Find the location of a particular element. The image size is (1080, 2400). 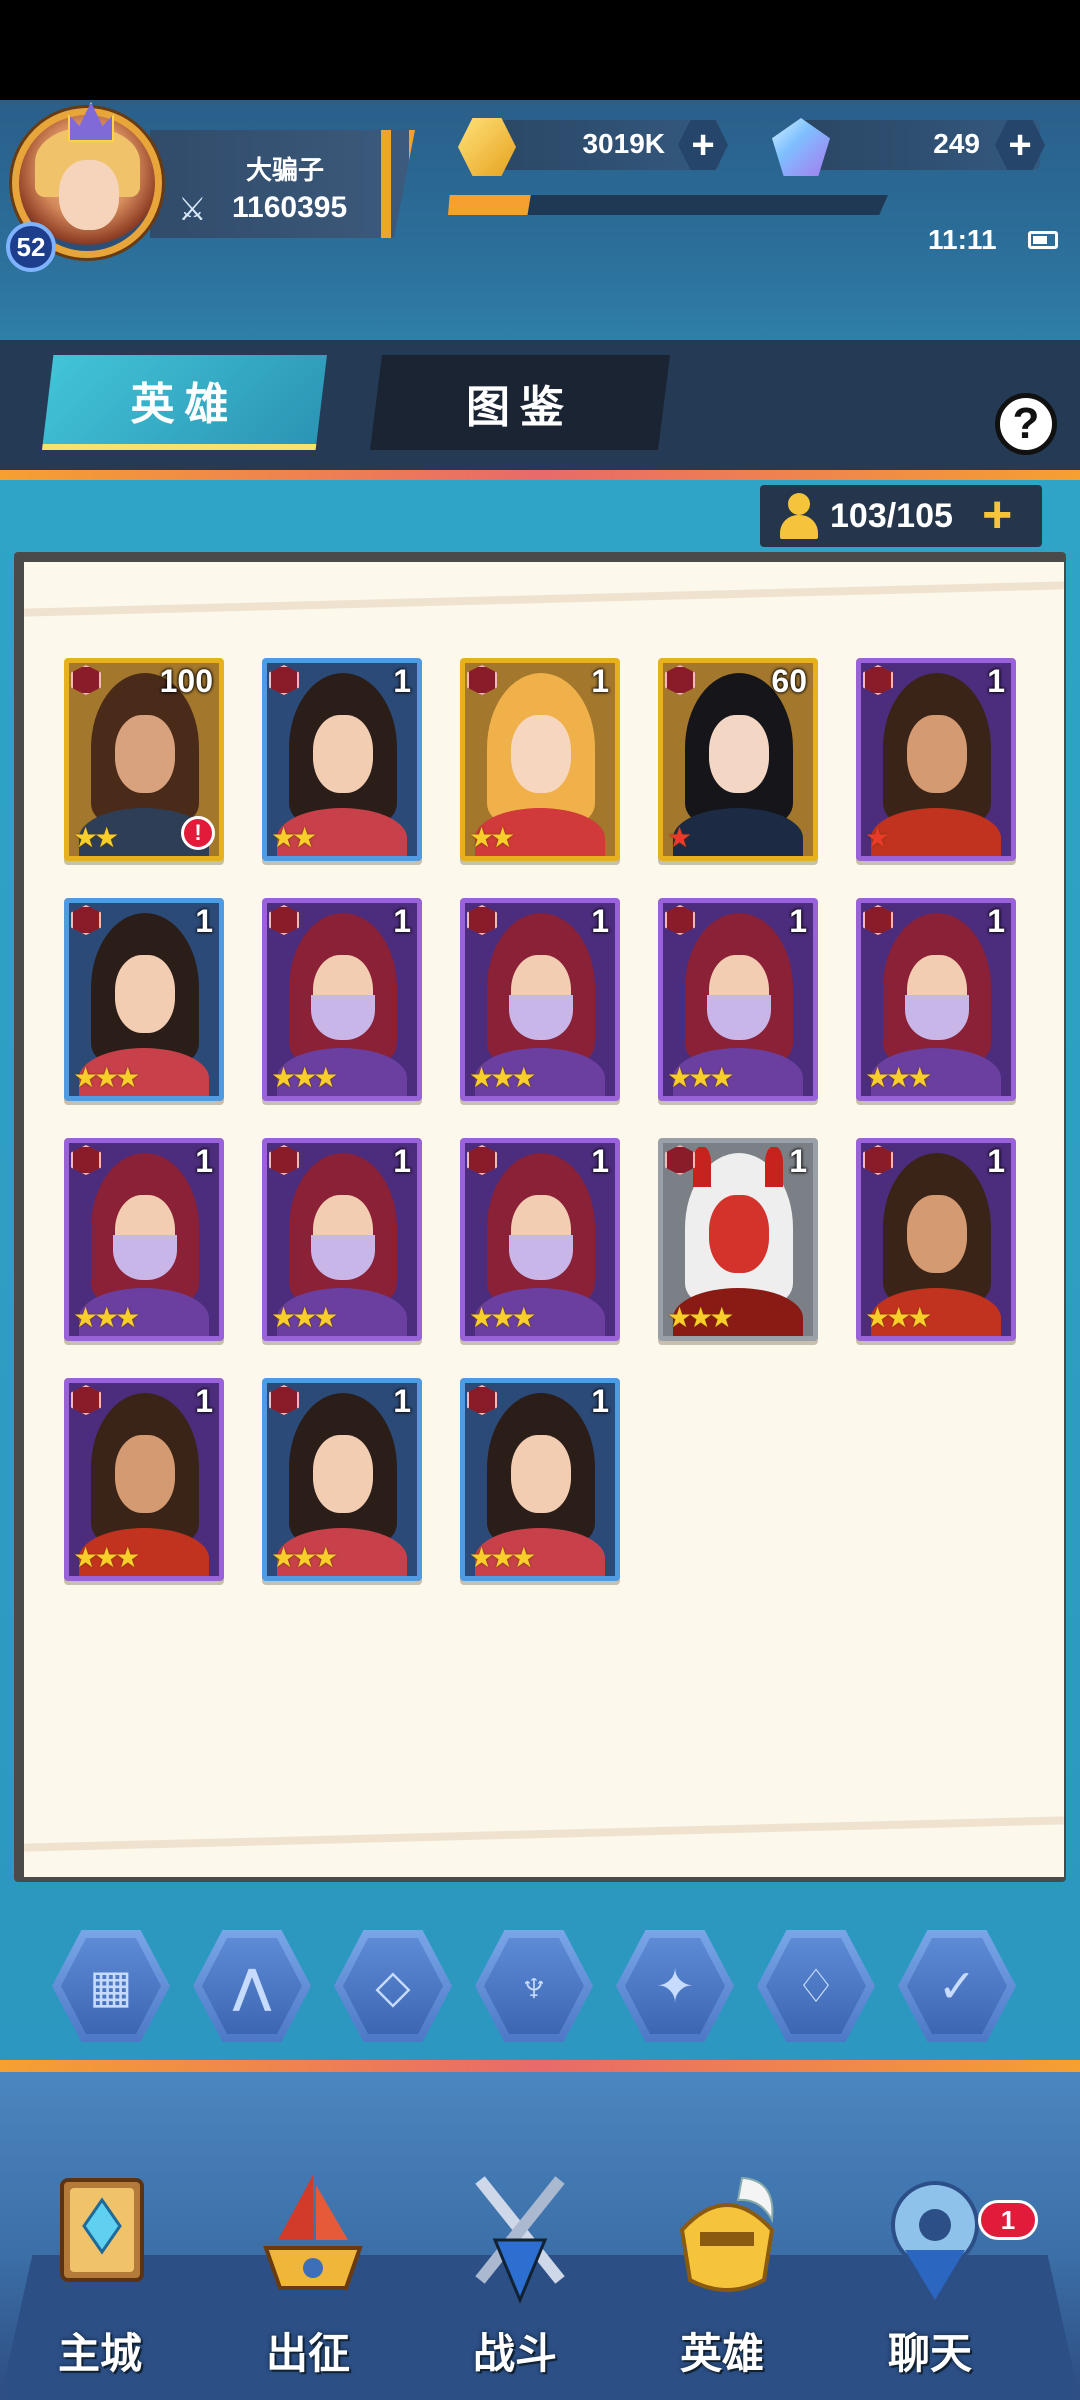

crossed-swords-icon: ⚔ is located at coordinates (192, 209).